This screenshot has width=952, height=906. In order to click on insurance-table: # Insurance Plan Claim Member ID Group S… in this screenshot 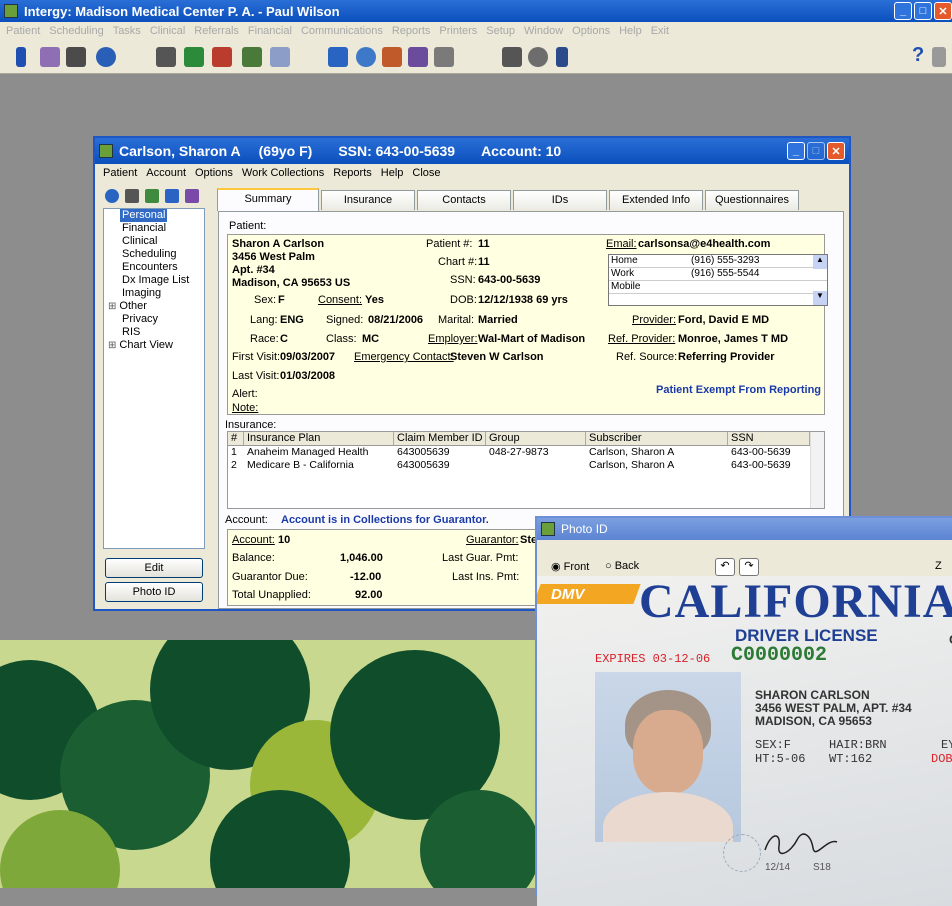, I will do `click(526, 470)`.